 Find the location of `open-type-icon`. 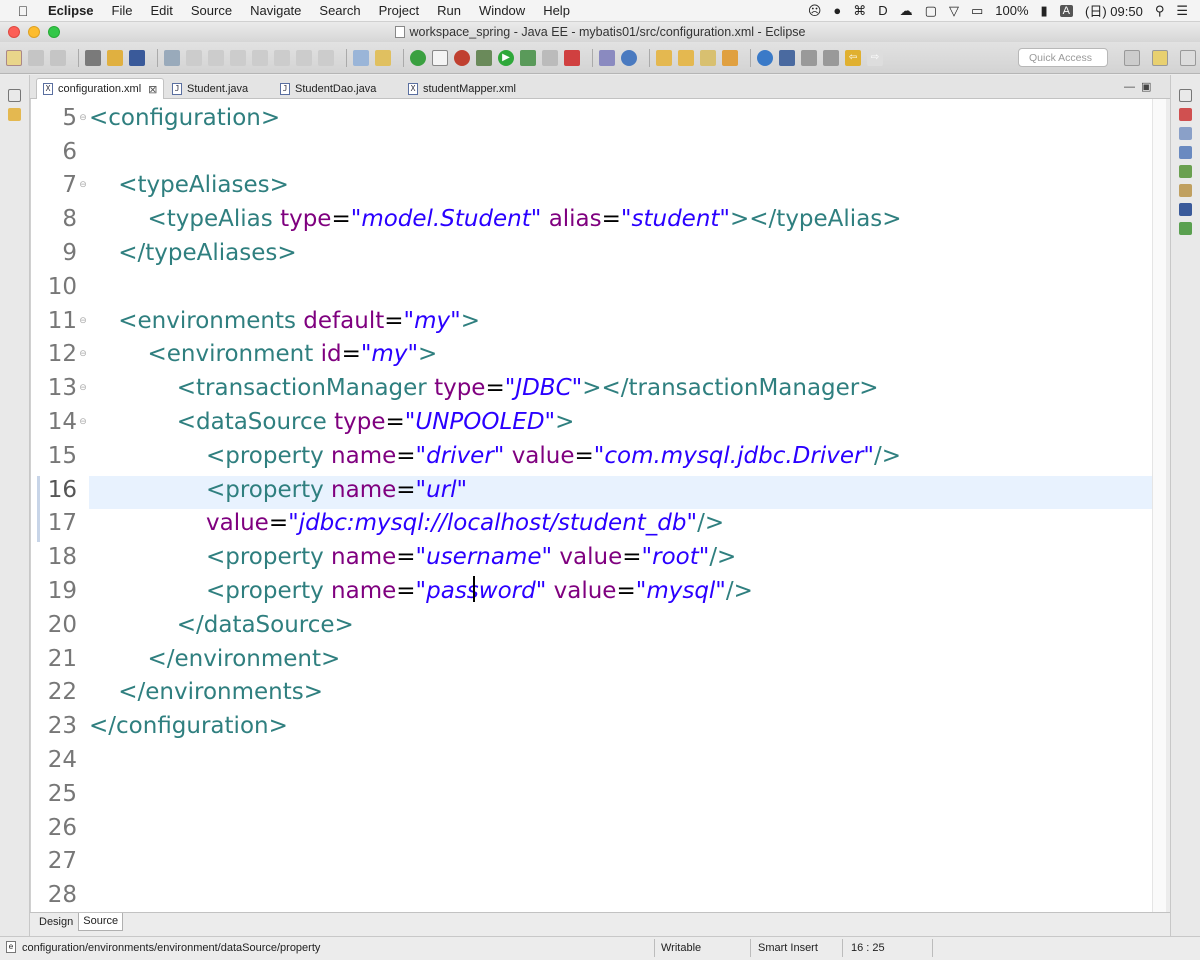

open-type-icon is located at coordinates (93, 57).